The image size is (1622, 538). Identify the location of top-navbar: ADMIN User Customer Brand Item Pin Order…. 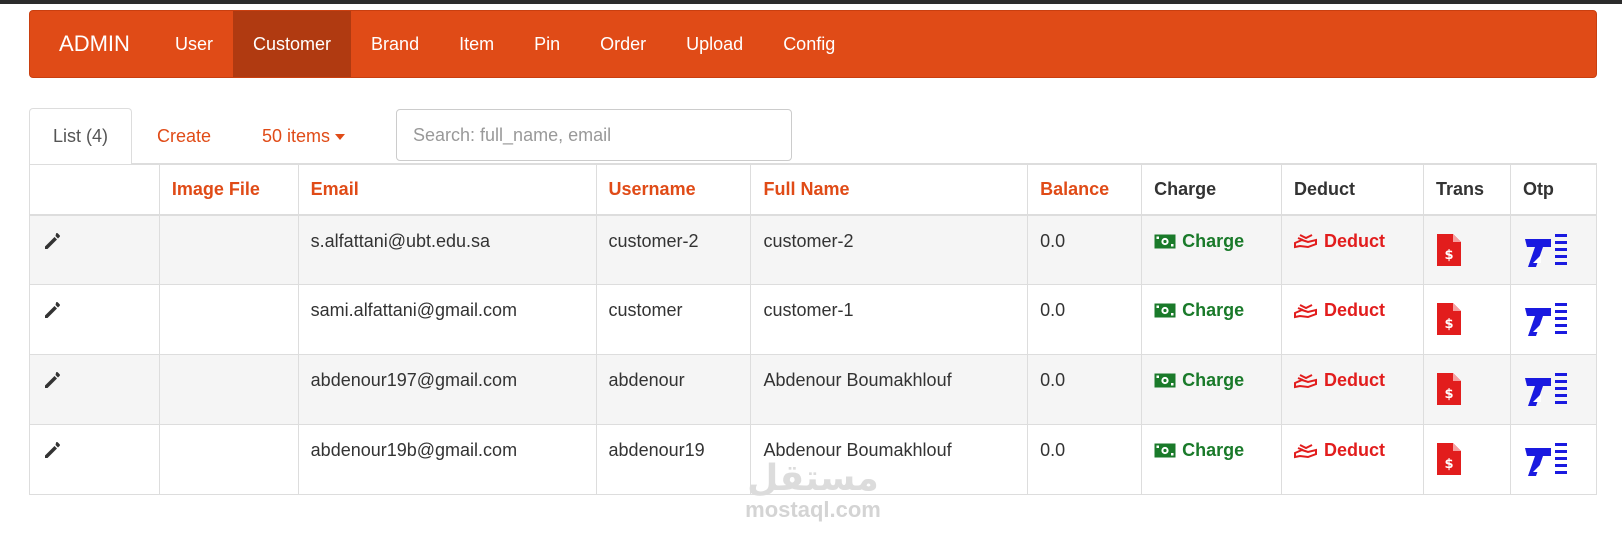
(813, 44).